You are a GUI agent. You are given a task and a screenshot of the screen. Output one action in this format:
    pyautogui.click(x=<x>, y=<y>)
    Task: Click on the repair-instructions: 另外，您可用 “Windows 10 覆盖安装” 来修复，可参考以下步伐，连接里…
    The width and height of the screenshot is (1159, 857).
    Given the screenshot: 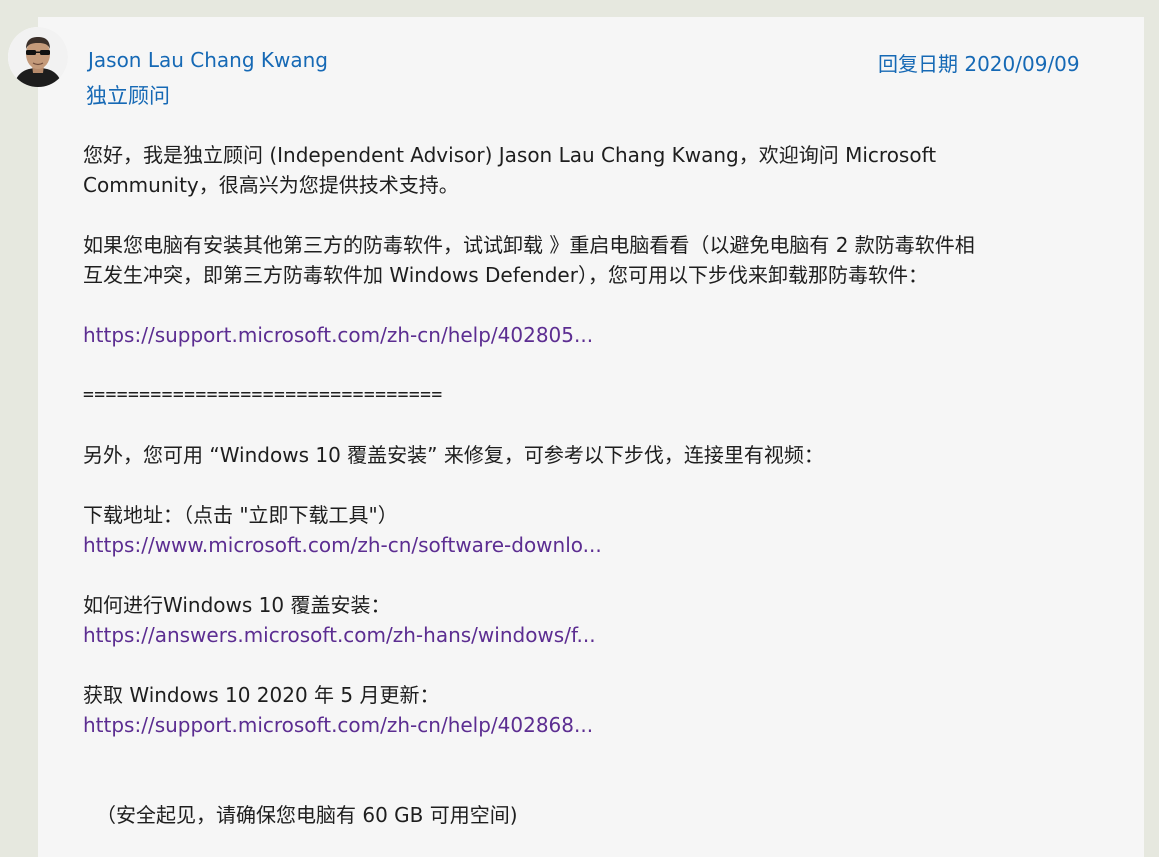 What is the action you would take?
    pyautogui.click(x=453, y=455)
    